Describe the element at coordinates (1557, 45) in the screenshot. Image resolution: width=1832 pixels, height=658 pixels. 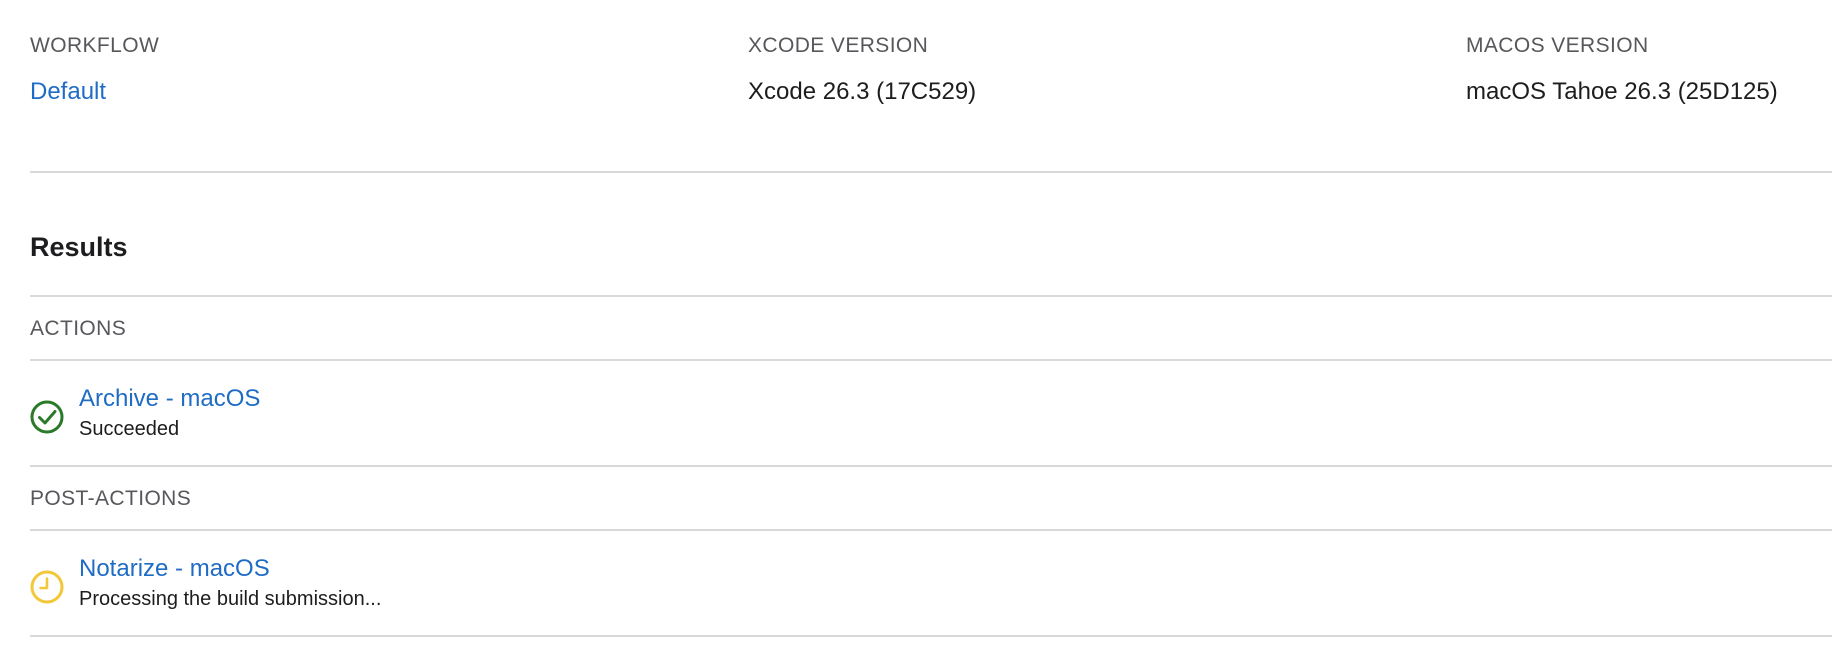
I see `macos-version-label: MACOS VERSION` at that location.